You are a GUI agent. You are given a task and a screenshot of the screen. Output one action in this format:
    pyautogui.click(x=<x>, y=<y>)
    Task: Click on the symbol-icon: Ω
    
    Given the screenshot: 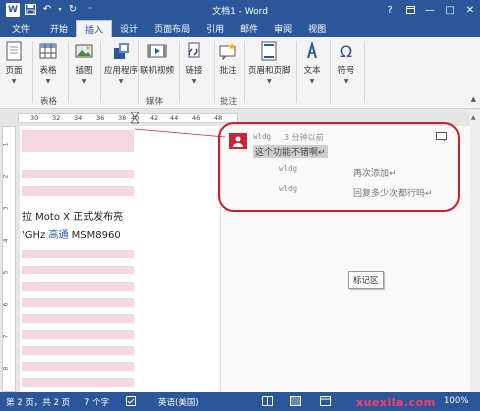 What is the action you would take?
    pyautogui.click(x=346, y=51)
    